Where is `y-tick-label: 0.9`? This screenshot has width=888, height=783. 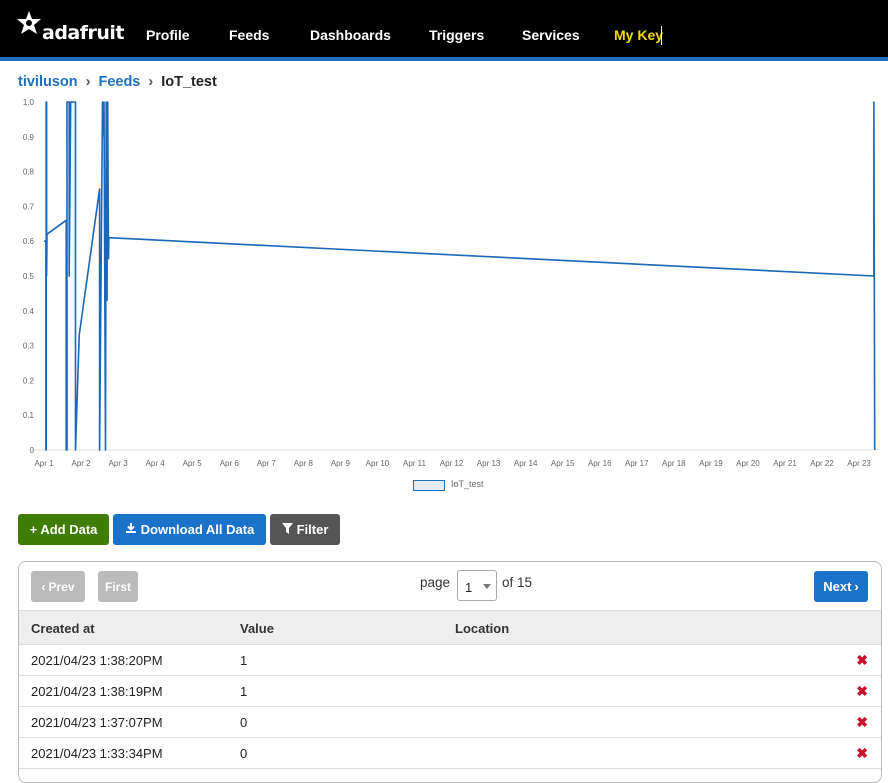
y-tick-label: 0.9 is located at coordinates (29, 137).